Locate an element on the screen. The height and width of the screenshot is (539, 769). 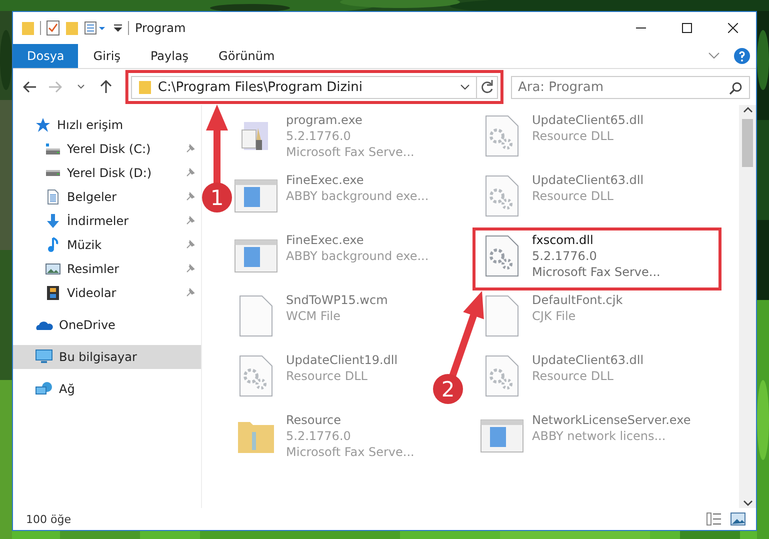
window-title: Program is located at coordinates (160, 28).